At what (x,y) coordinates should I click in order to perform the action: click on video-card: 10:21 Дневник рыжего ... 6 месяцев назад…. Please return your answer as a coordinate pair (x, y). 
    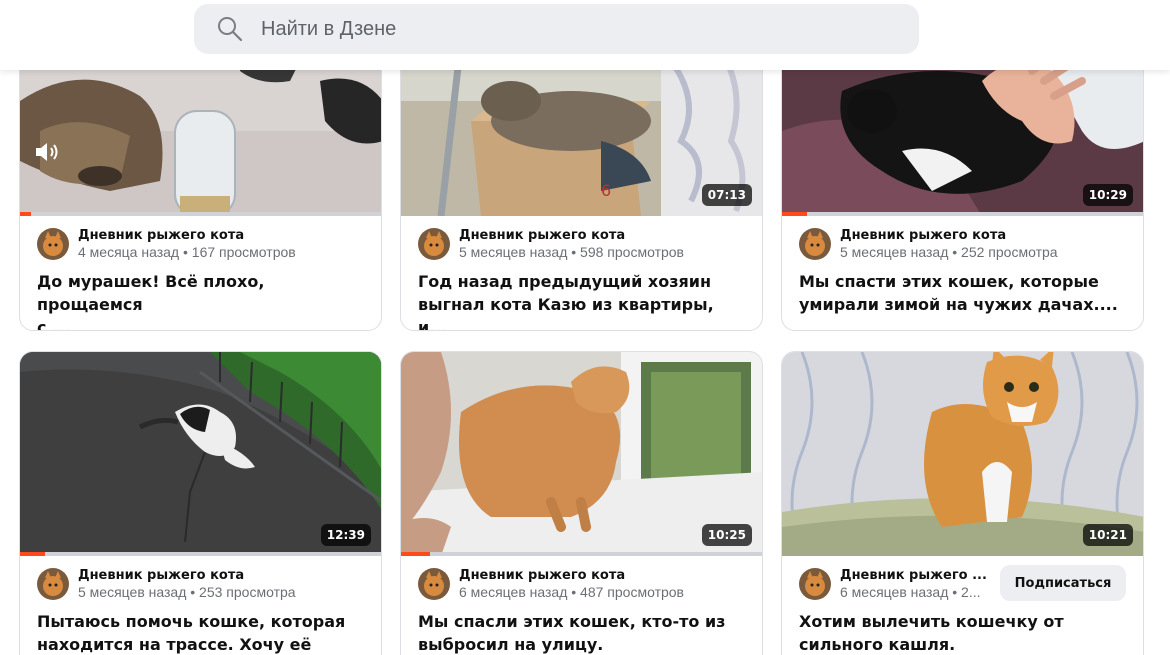
    Looking at the image, I should click on (962, 503).